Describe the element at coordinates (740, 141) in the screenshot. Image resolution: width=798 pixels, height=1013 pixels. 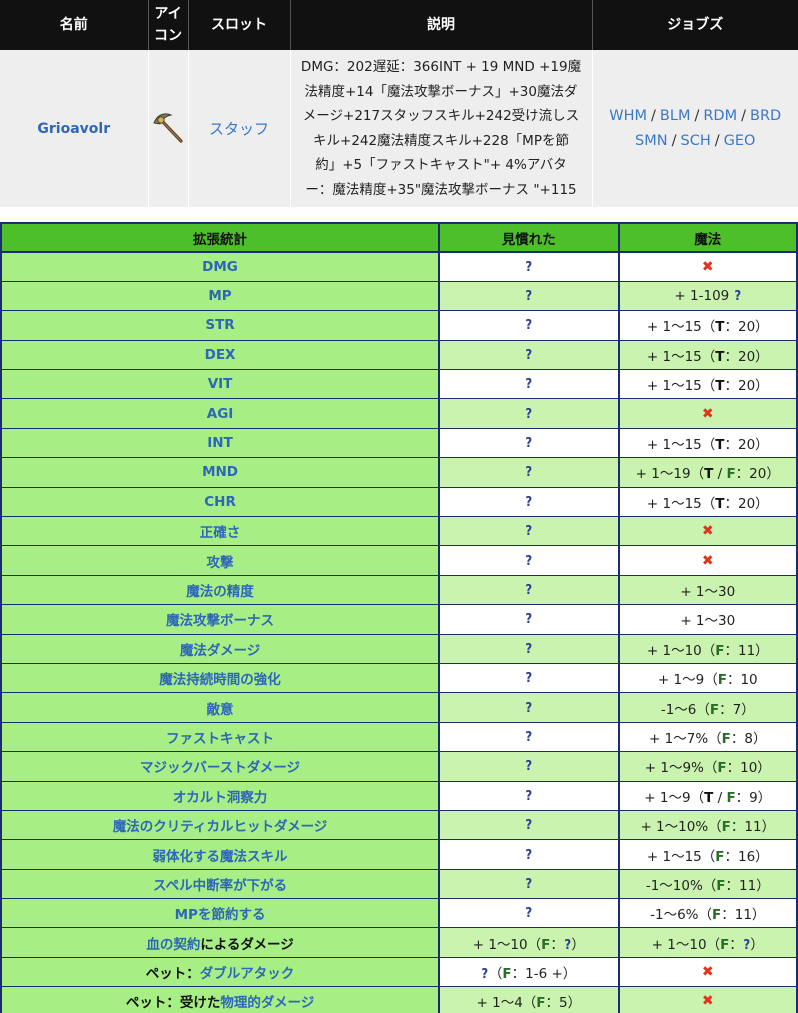
I see `job-link-geo: GEO` at that location.